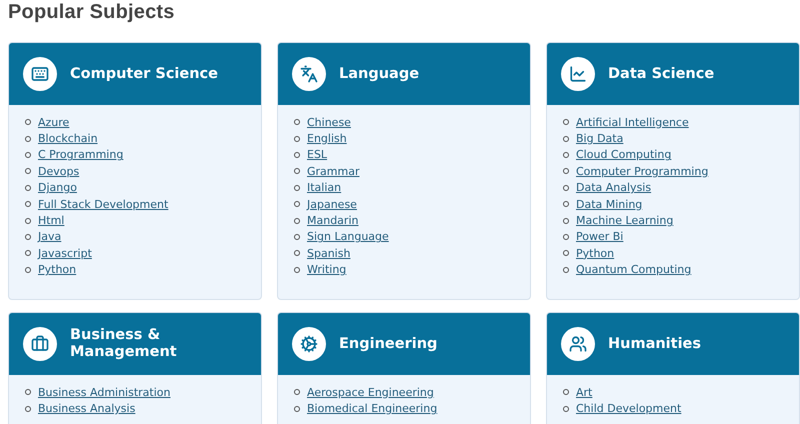 This screenshot has width=800, height=424. What do you see at coordinates (625, 221) in the screenshot?
I see `subject-link: Machine Learning` at bounding box center [625, 221].